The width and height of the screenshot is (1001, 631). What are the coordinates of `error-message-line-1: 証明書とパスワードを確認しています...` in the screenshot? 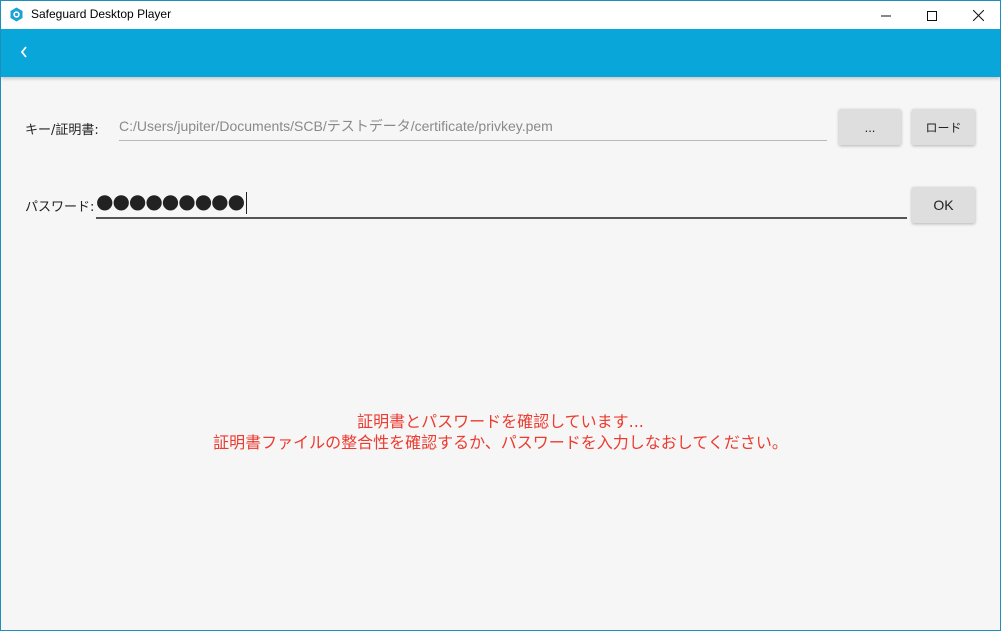 It's located at (500, 421).